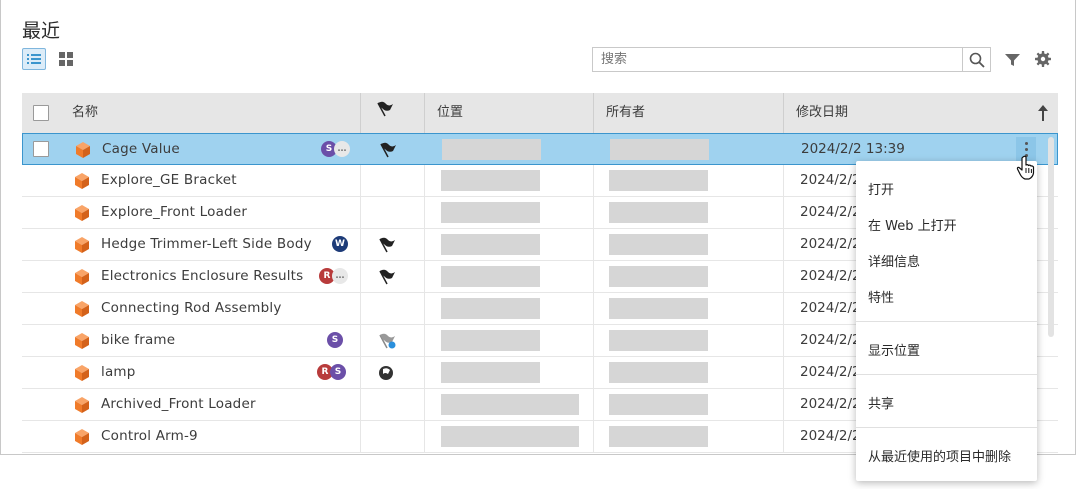  What do you see at coordinates (85, 113) in the screenshot?
I see `column-header-name: 名称` at bounding box center [85, 113].